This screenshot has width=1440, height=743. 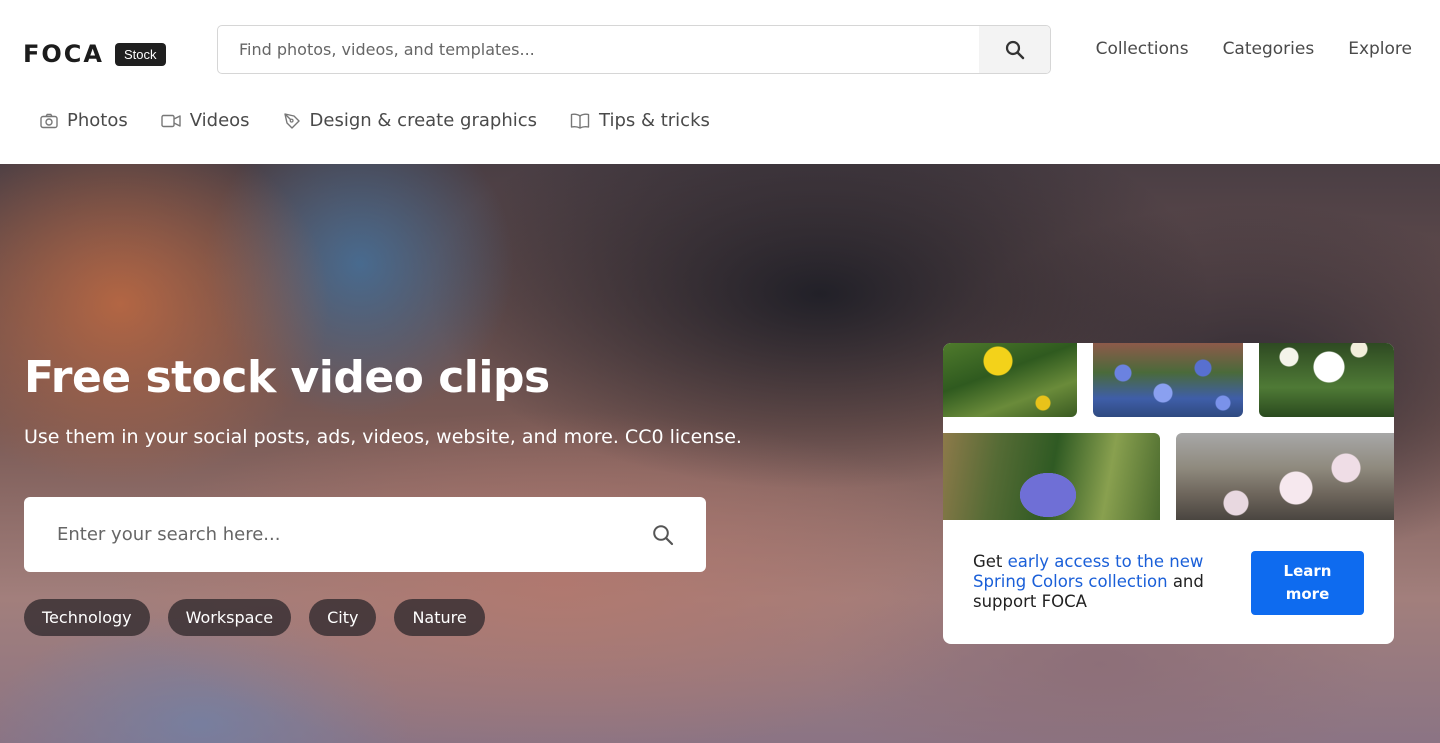 What do you see at coordinates (654, 120) in the screenshot?
I see `subnav-label: Tips & tricks` at bounding box center [654, 120].